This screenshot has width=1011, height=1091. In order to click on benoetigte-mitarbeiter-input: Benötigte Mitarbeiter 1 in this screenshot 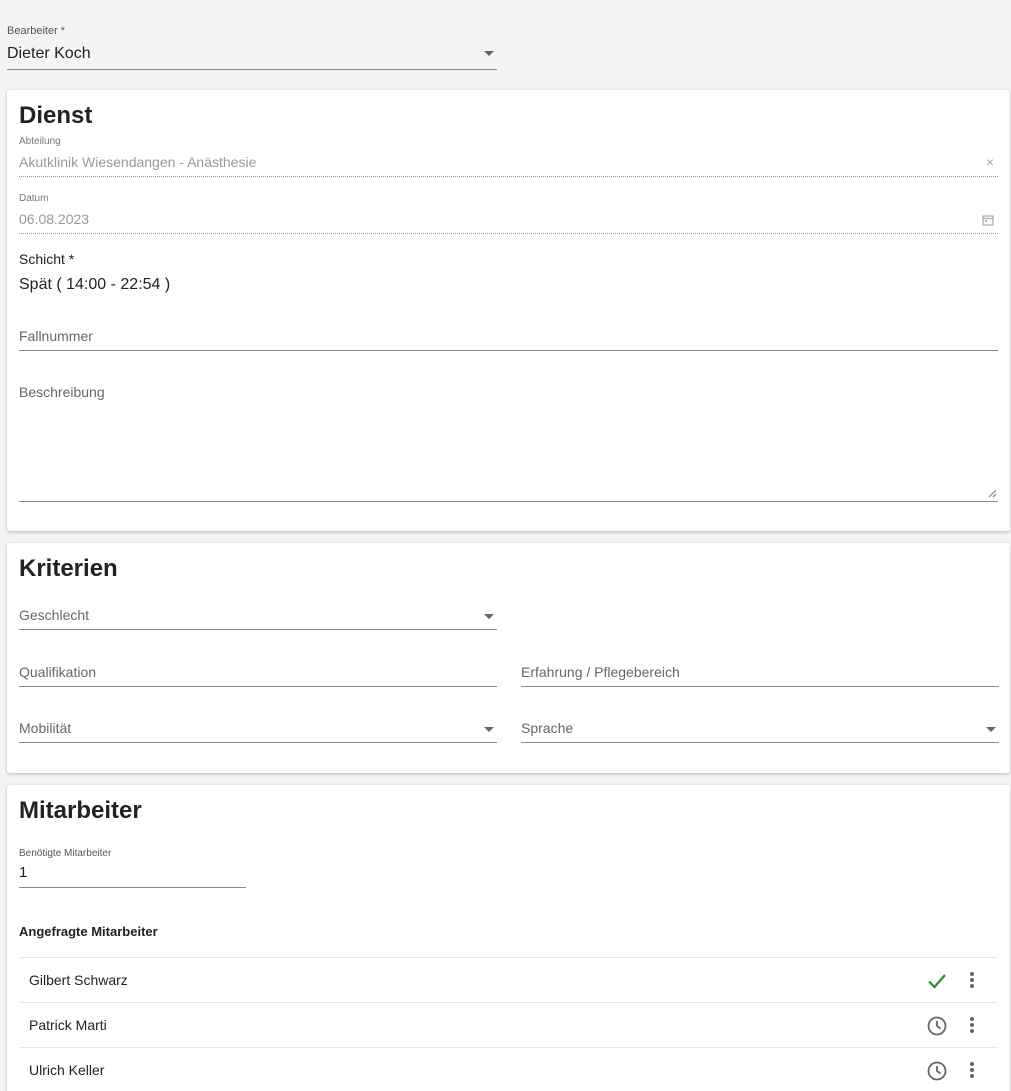, I will do `click(132, 868)`.